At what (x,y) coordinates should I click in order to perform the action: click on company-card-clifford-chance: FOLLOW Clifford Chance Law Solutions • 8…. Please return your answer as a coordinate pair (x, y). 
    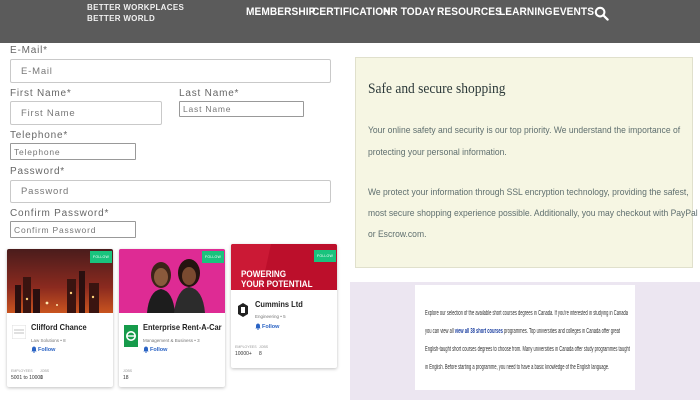
    Looking at the image, I should click on (60, 318).